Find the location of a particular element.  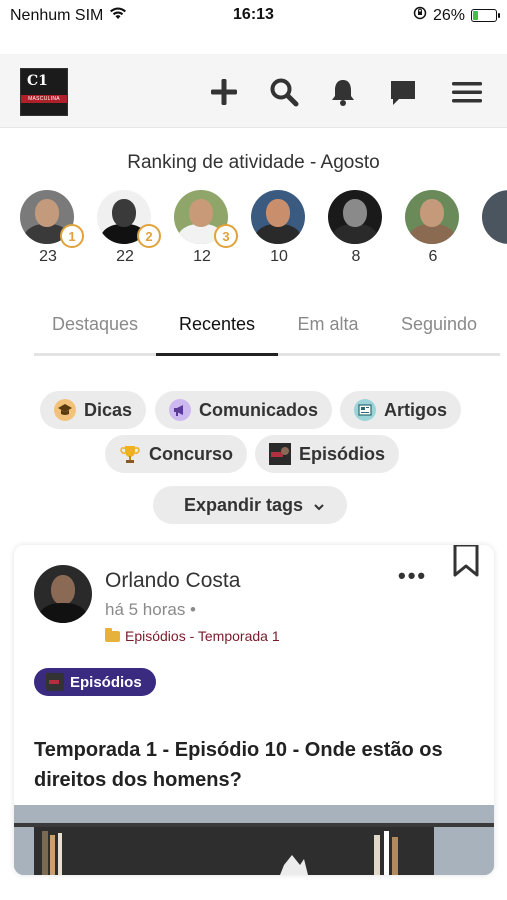

rank-count: 22 is located at coordinates (125, 256).